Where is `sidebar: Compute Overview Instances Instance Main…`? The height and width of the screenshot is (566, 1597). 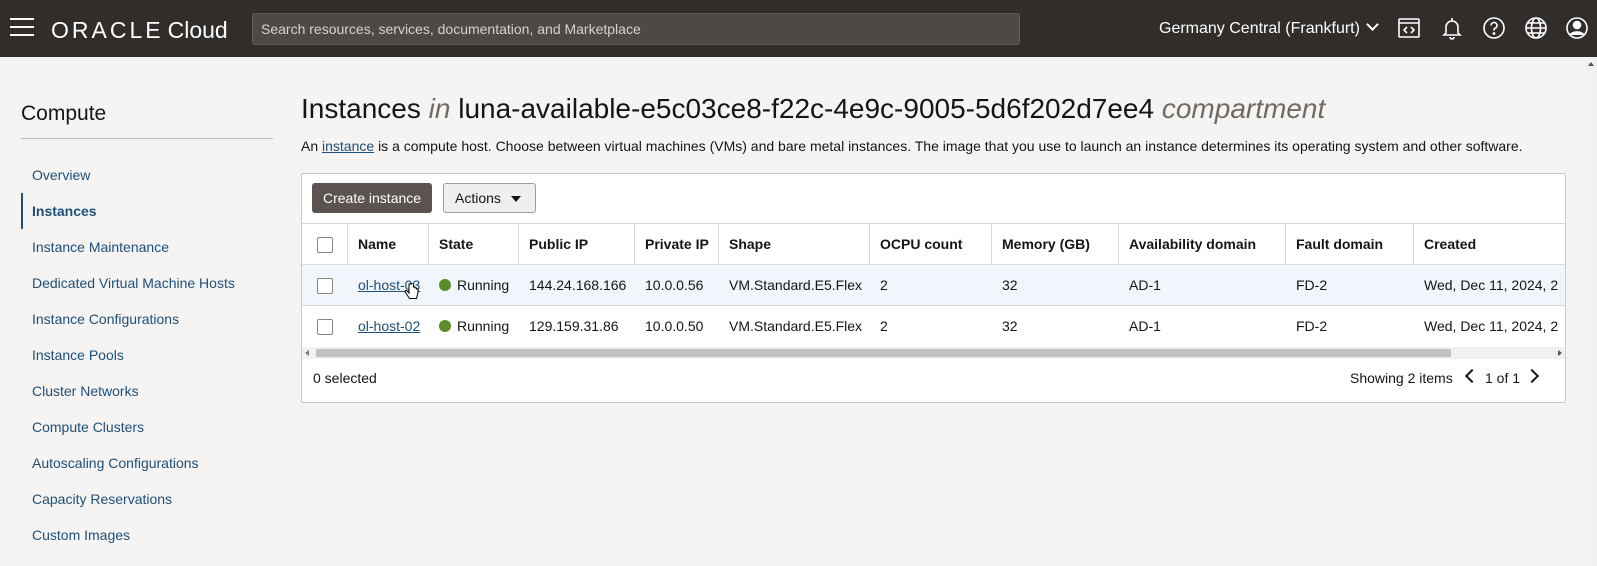 sidebar: Compute Overview Instances Instance Main… is located at coordinates (147, 326).